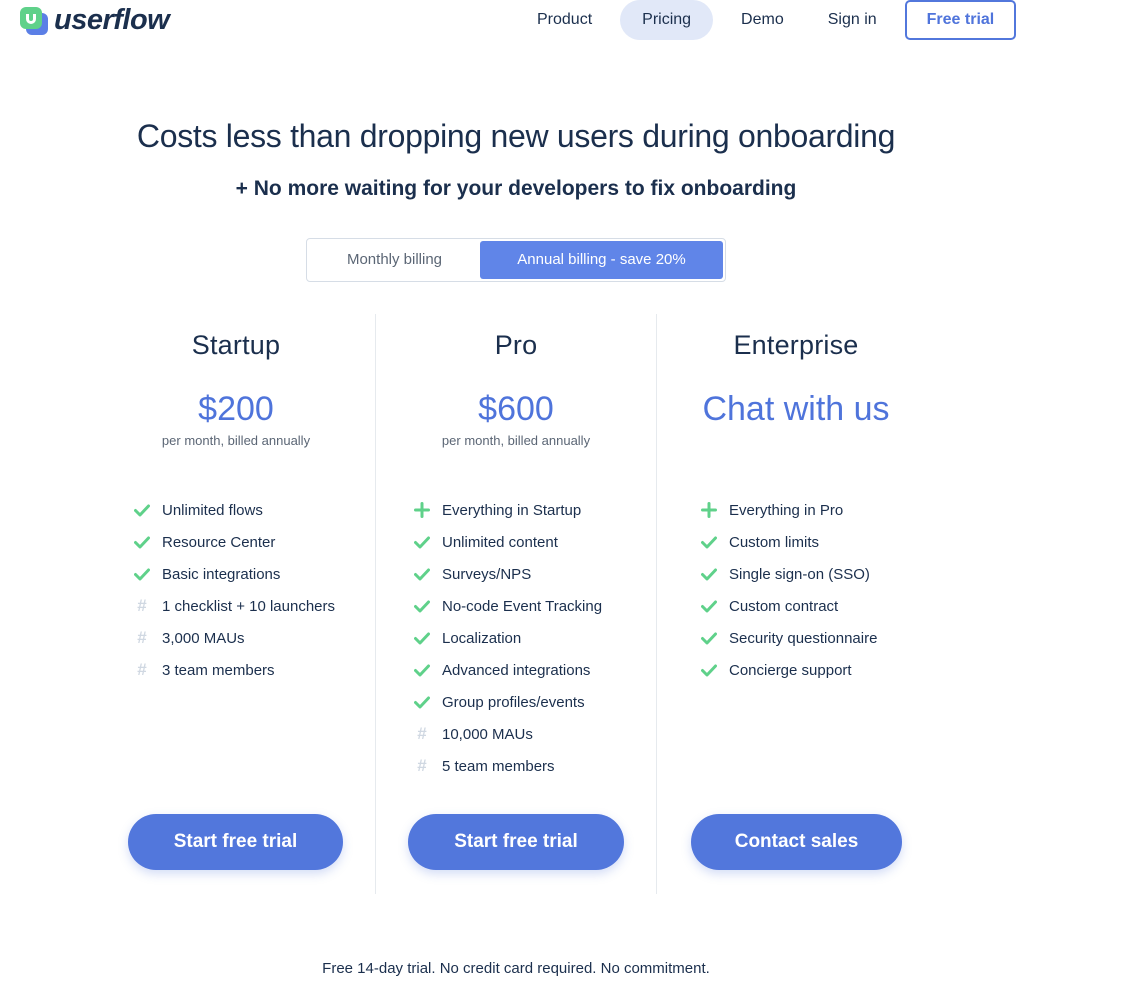 This screenshot has height=998, width=1140. I want to click on feature-text: Unlimited content, so click(500, 542).